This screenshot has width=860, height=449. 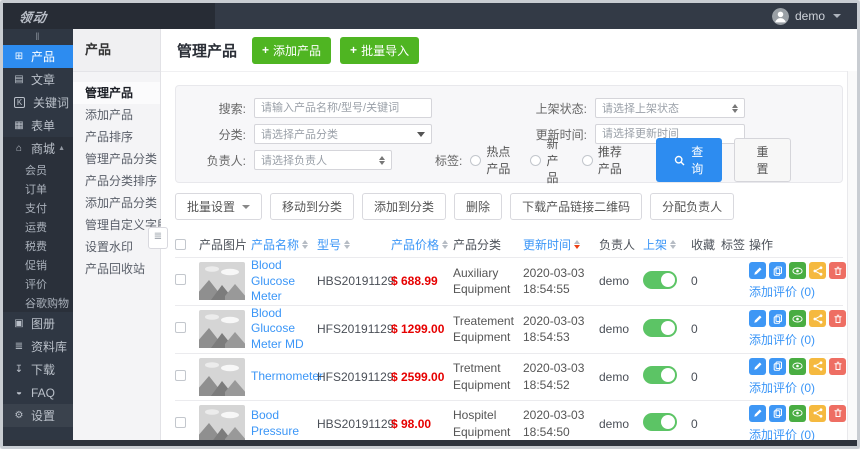 What do you see at coordinates (312, 206) in the screenshot?
I see `move-to-category-button: 移动到分类` at bounding box center [312, 206].